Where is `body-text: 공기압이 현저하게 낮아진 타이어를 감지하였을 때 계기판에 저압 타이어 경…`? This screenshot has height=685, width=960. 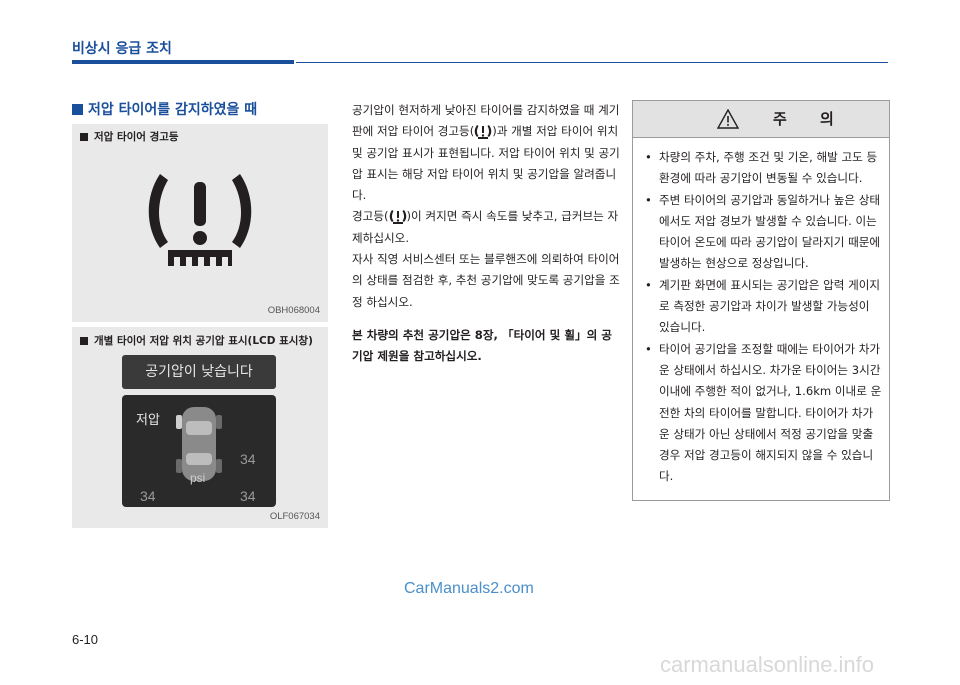 body-text: 공기압이 현저하게 낮아진 타이어를 감지하였을 때 계기판에 저압 타이어 경… is located at coordinates (486, 234).